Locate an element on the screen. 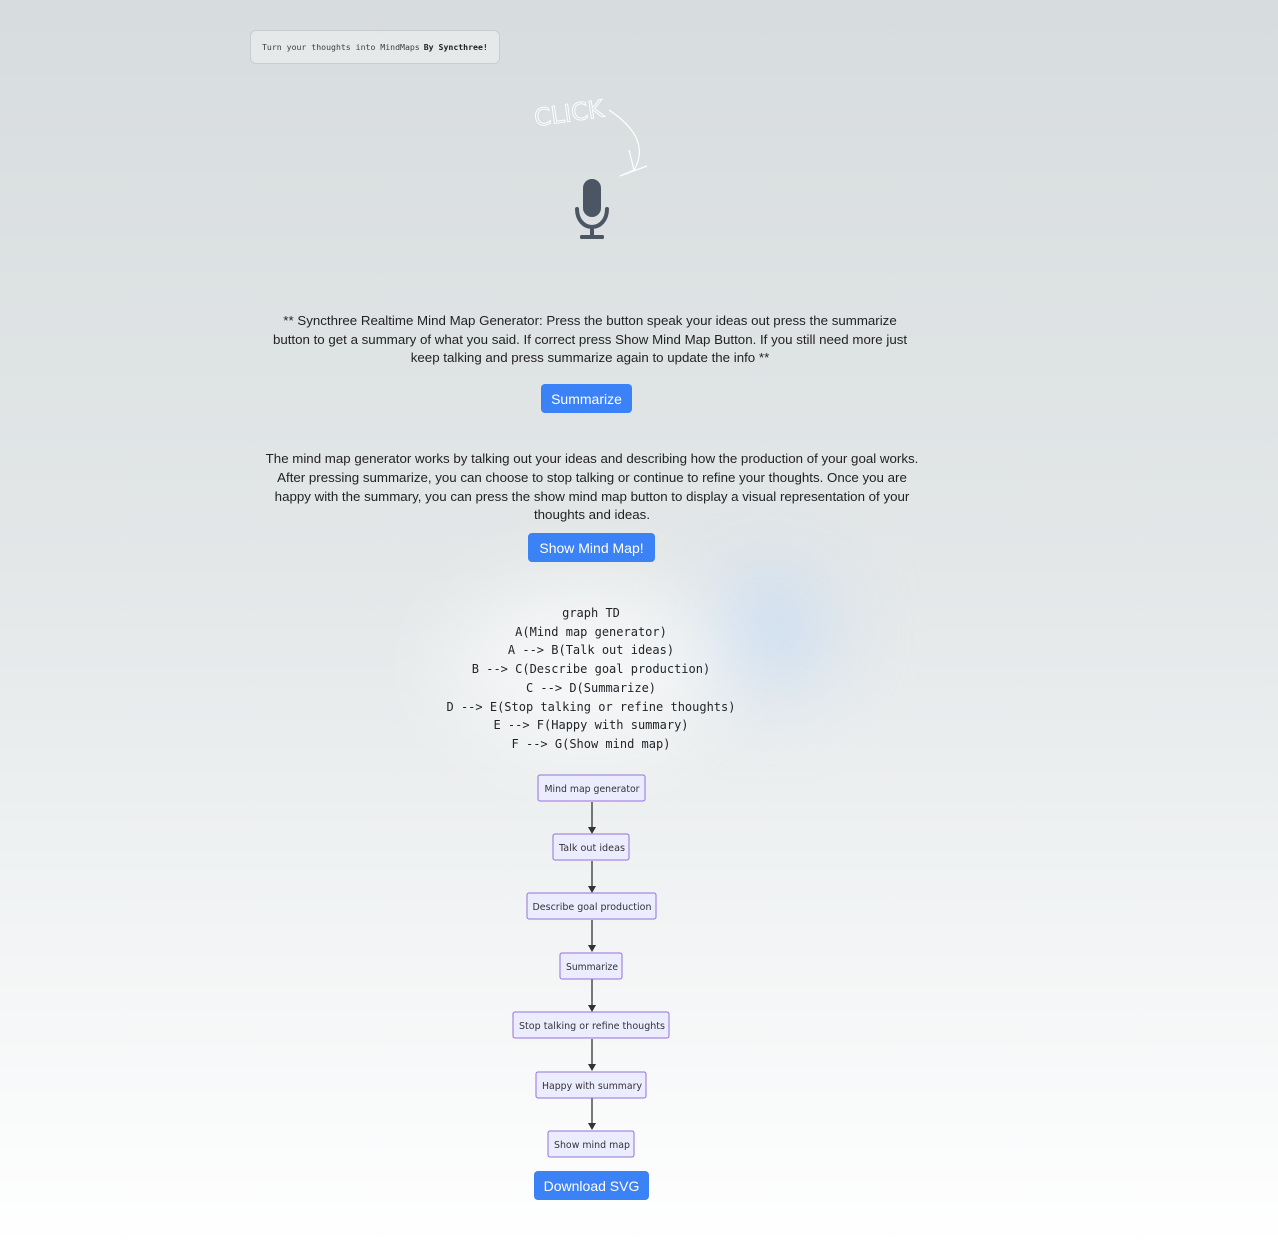 The image size is (1278, 1248). mind-map-node: Mind map generator is located at coordinates (591, 788).